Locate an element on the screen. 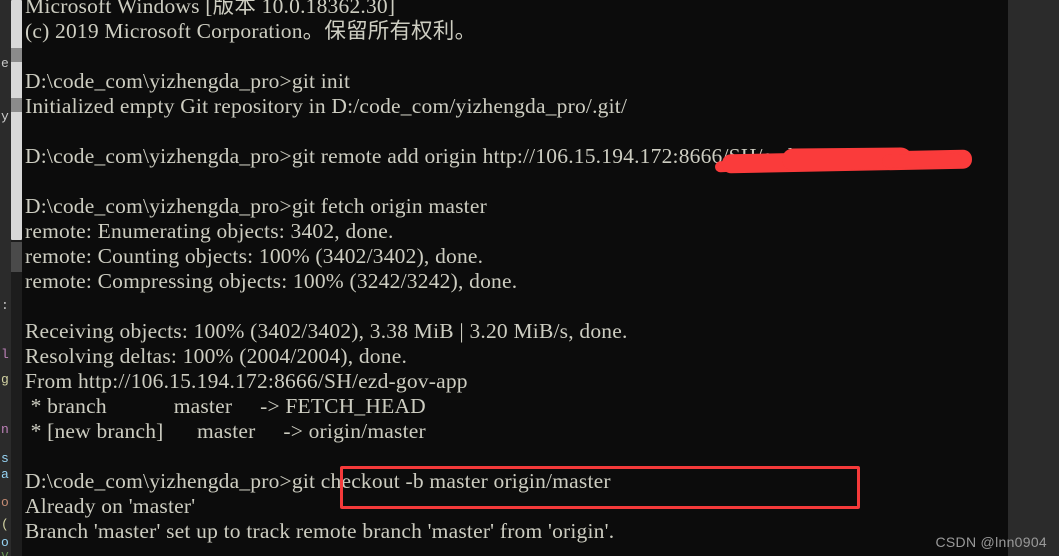  background-code-fragment: n is located at coordinates (5, 429).